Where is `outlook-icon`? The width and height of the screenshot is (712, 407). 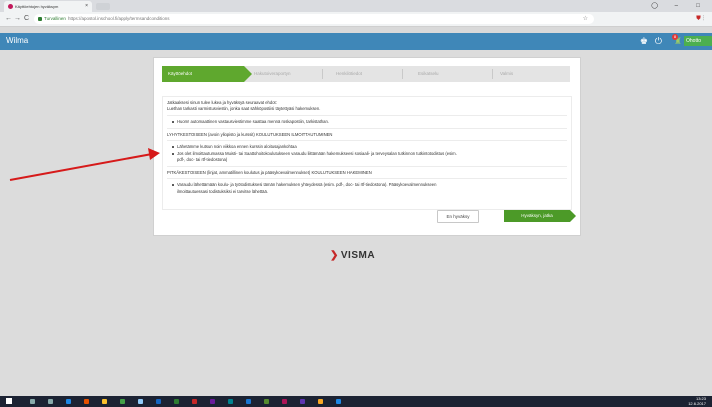
outlook-icon is located at coordinates (248, 401).